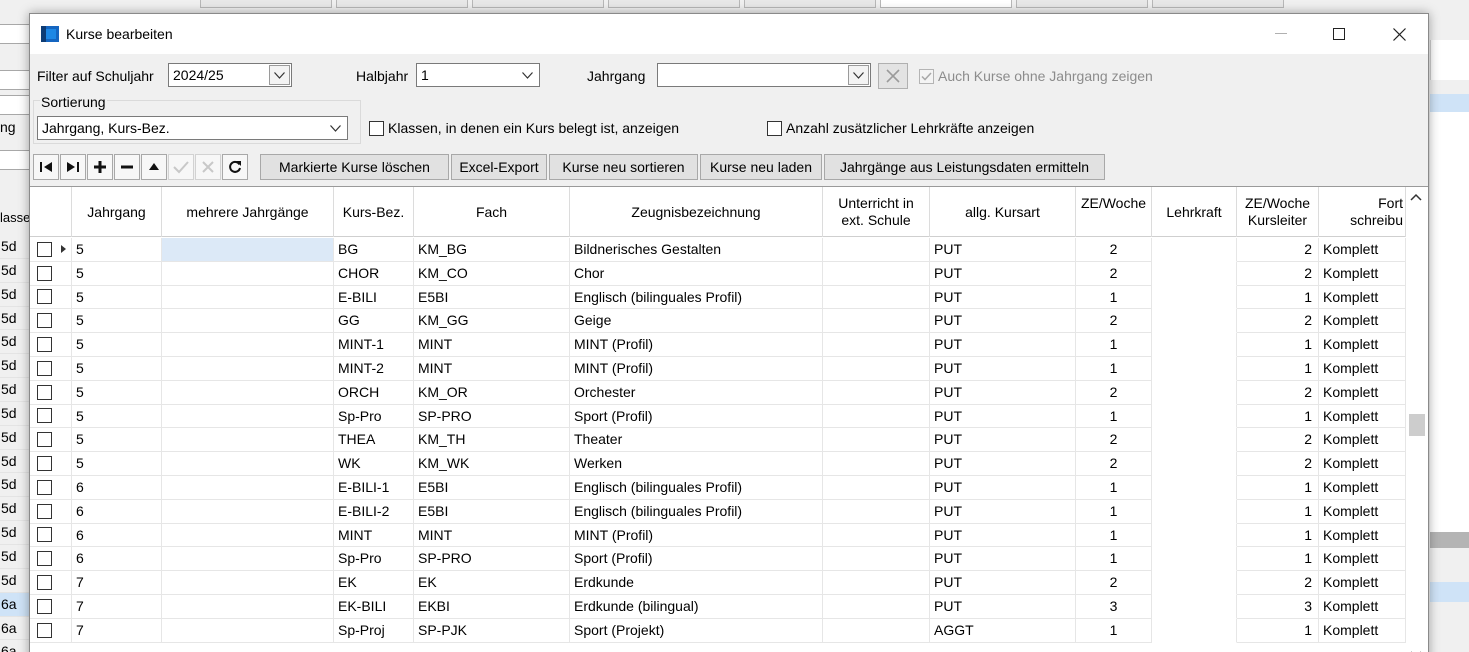 The image size is (1469, 652). I want to click on table-row: 5 MINT-1 MINT MINT (Profil) PUT 1 1 Komplett, so click(718, 345).